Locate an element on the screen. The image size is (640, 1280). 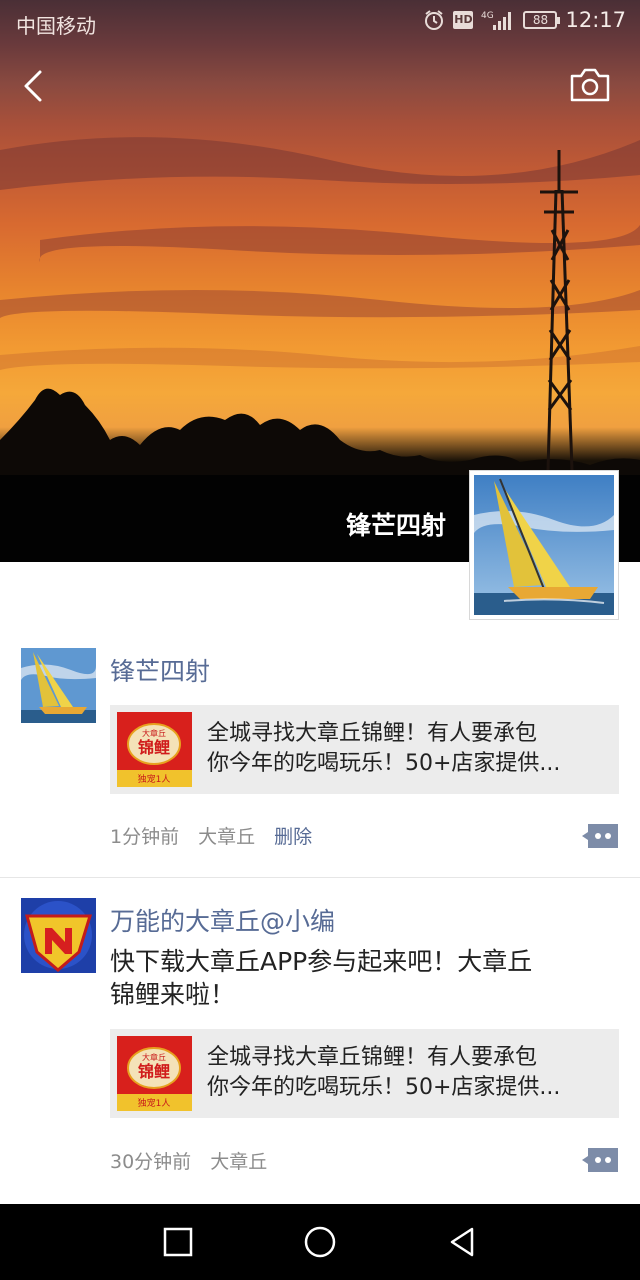
superhero-n-avatar-image is located at coordinates (58, 935).